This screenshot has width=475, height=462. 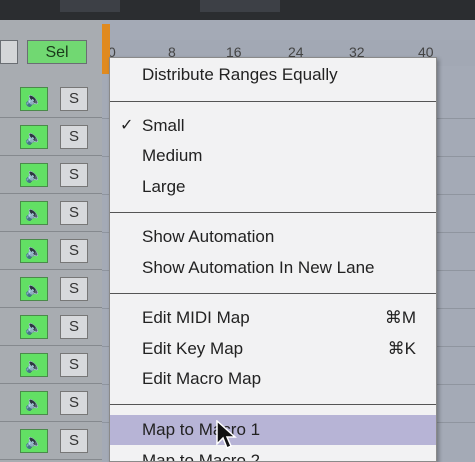 I want to click on menu-item-label: Map to Macro 1, so click(x=201, y=429).